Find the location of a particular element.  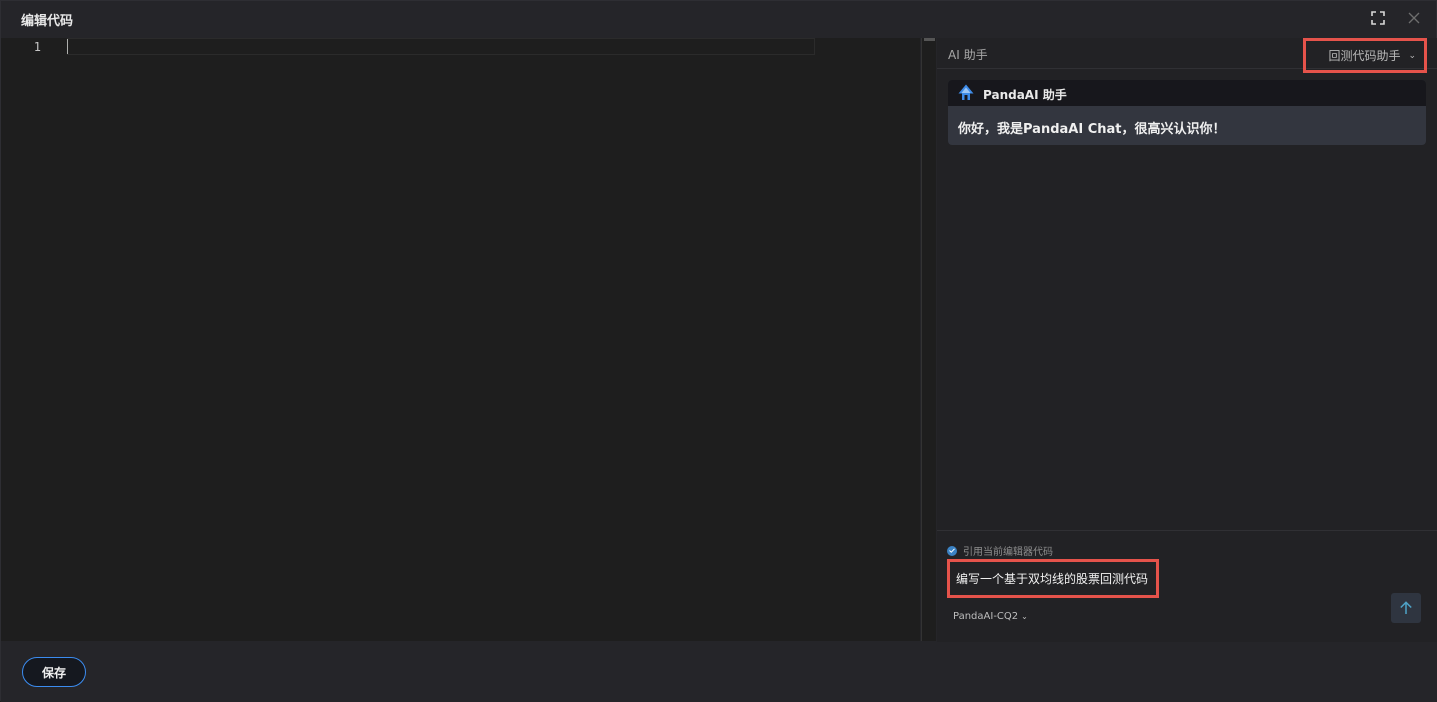

ai-panel-header: AI 助手 回测代码助手 ⌄ is located at coordinates (1187, 55).